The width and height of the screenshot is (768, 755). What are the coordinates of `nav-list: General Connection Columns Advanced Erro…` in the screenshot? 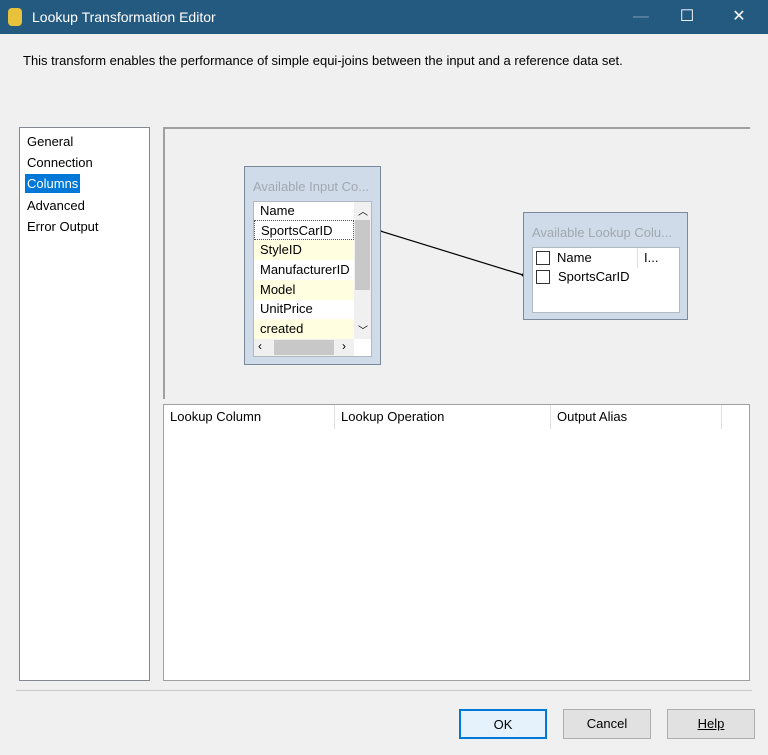 It's located at (84, 404).